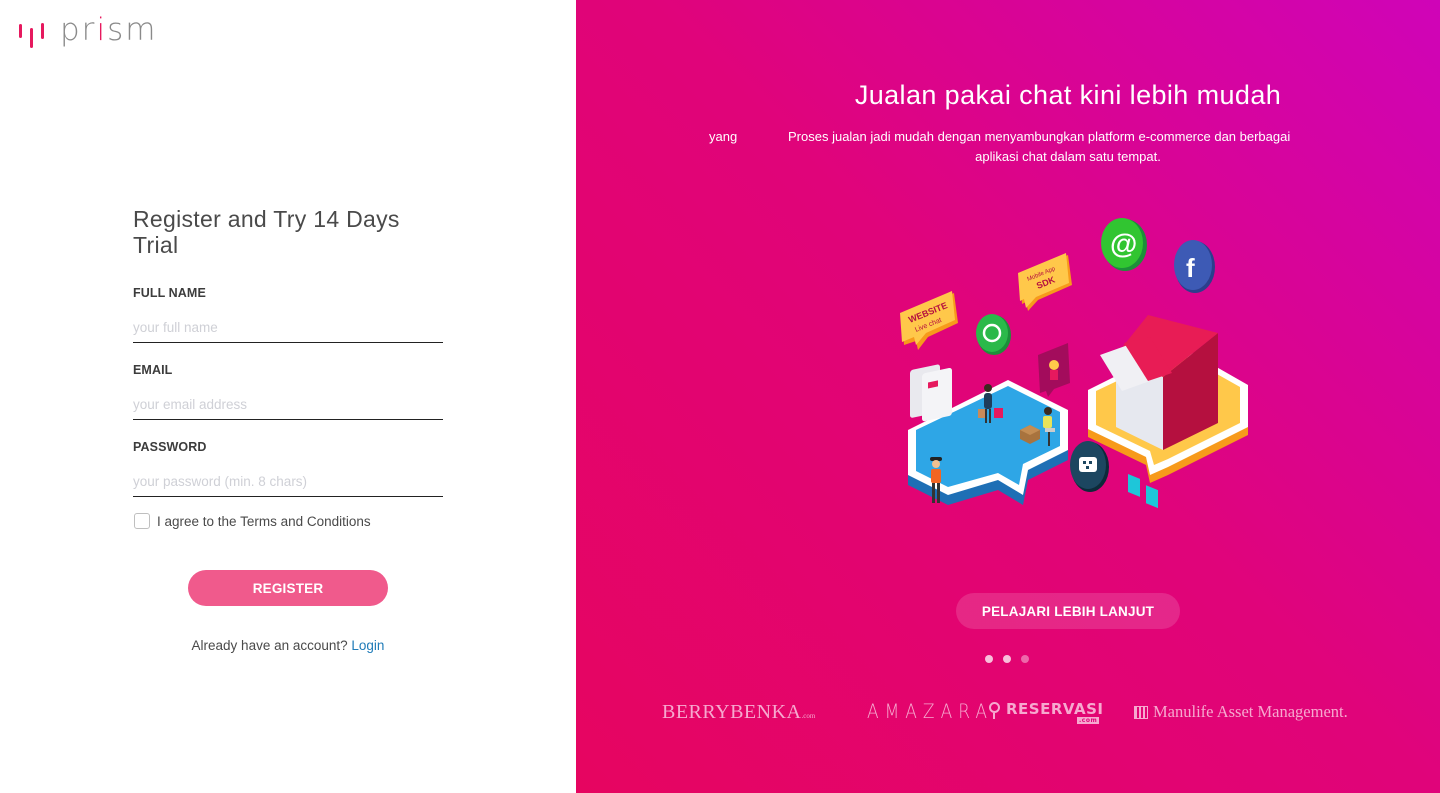 Image resolution: width=1440 pixels, height=793 pixels. I want to click on svg-text: f, so click(1190, 268).